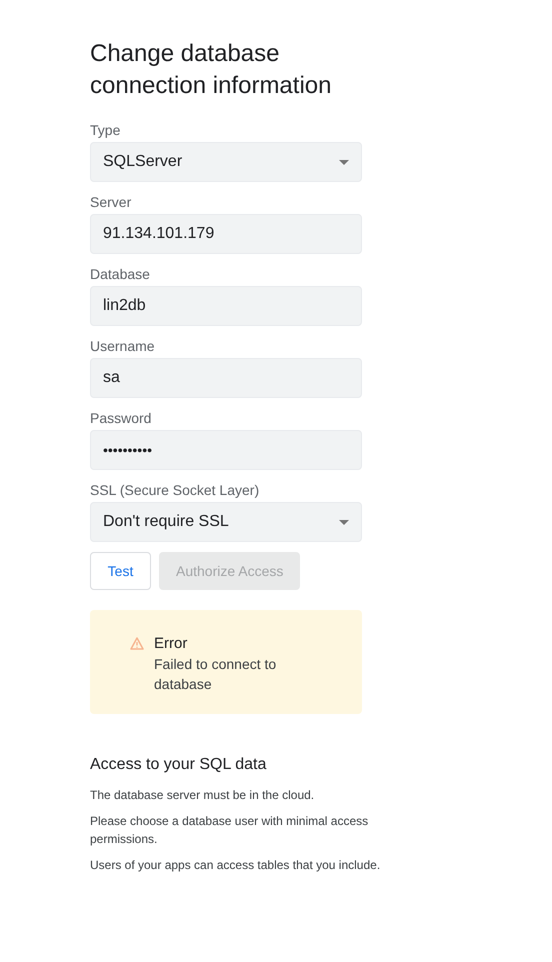 This screenshot has width=552, height=962. I want to click on info-text: The database server must be in the cloud., so click(203, 795).